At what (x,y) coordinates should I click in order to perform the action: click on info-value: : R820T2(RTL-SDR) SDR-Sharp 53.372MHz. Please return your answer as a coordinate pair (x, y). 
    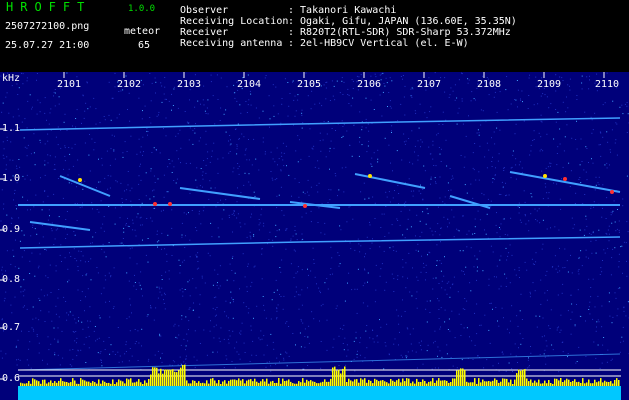
    Looking at the image, I should click on (399, 32).